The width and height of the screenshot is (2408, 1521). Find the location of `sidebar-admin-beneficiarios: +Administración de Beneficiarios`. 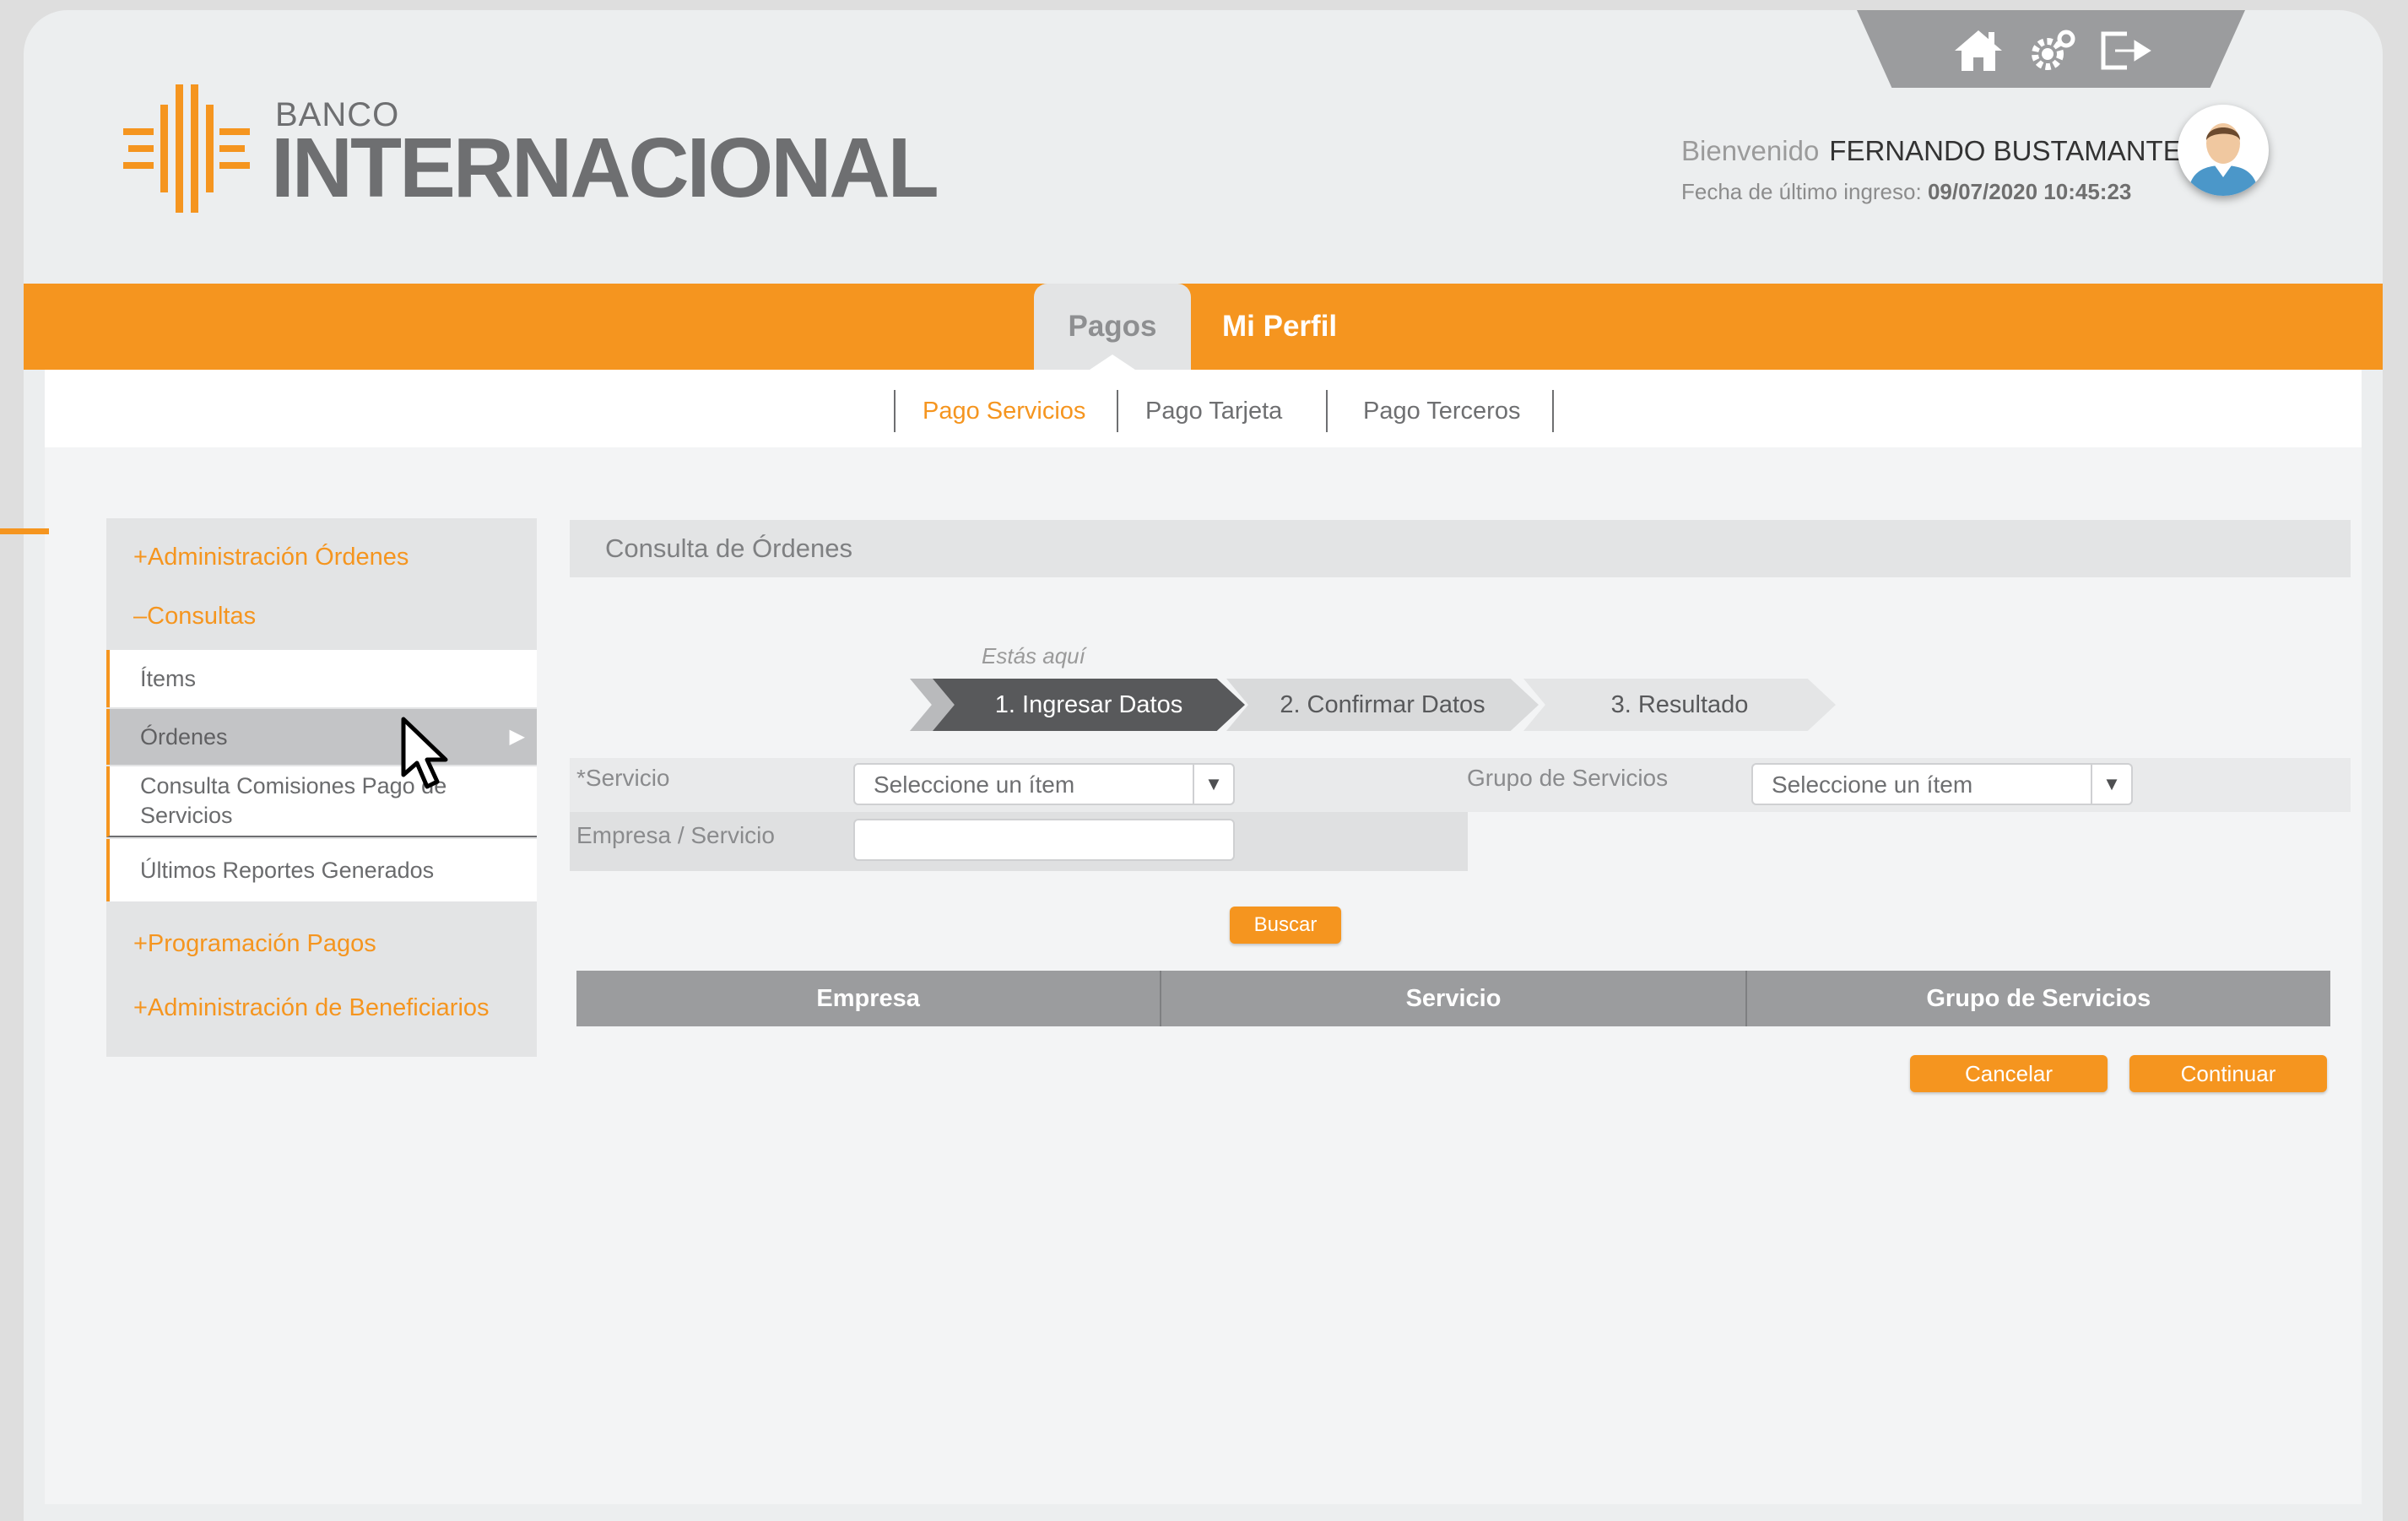

sidebar-admin-beneficiarios: +Administración de Beneficiarios is located at coordinates (321, 1008).